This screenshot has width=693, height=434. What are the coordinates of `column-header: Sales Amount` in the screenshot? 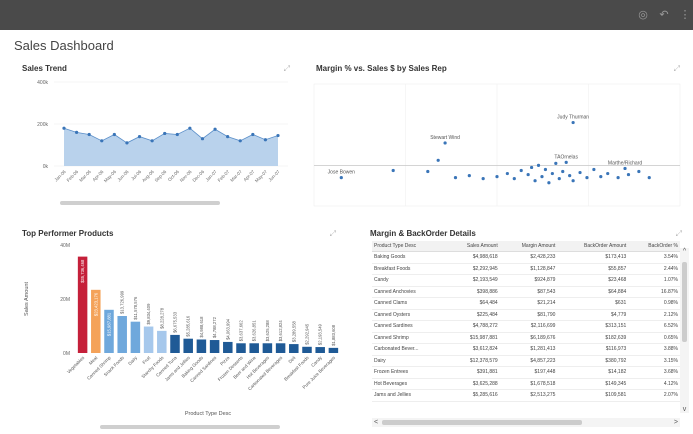 It's located at (473, 246).